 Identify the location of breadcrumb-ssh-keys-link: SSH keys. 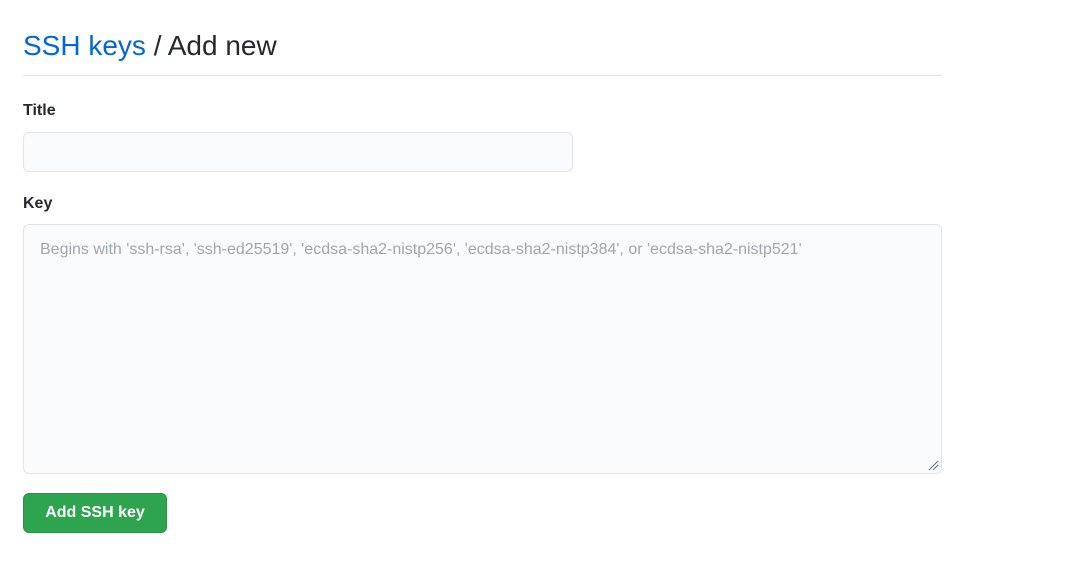
(84, 45).